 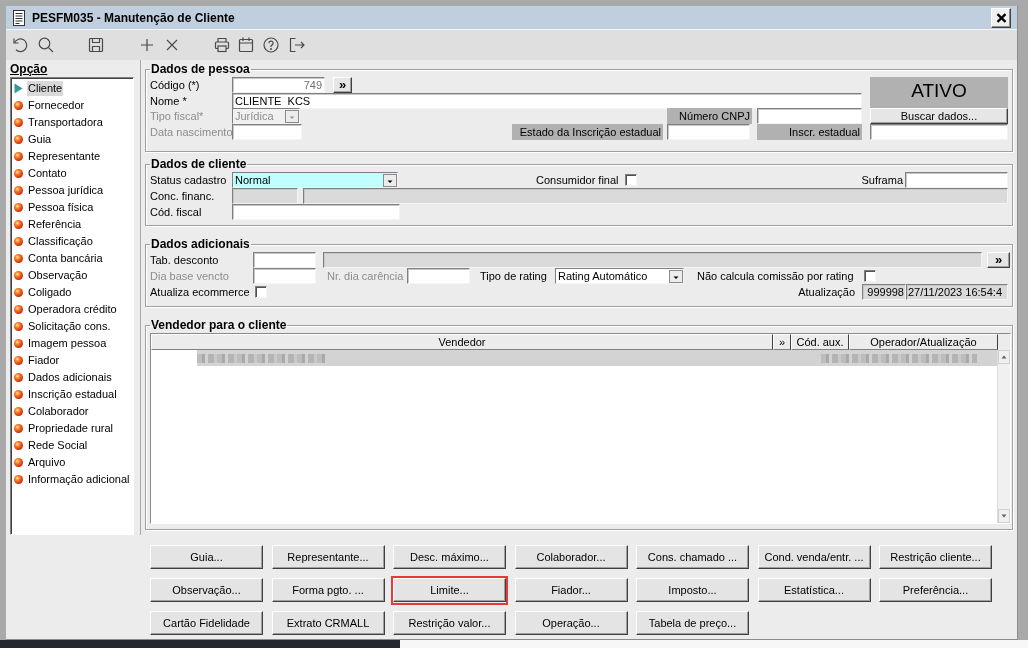 I want to click on code-field: 749, so click(x=278, y=85).